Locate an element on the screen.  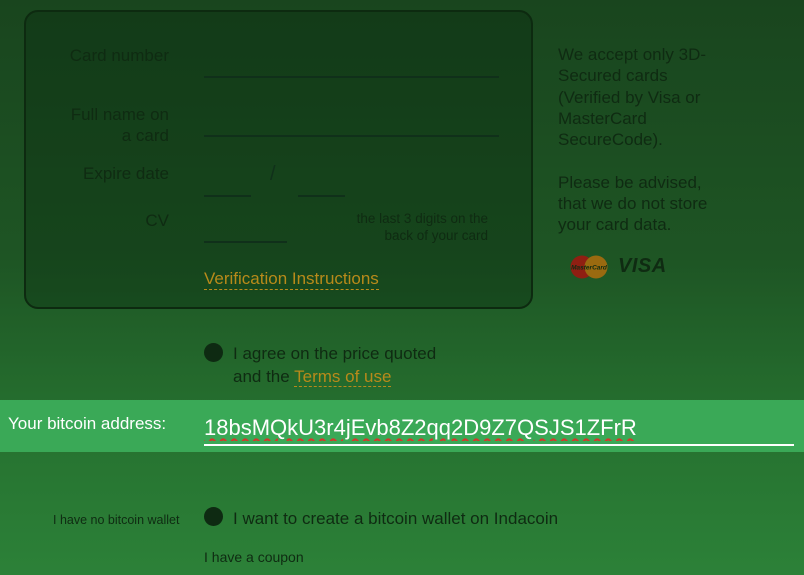
accept-info-line5: SecureCode). is located at coordinates (610, 139).